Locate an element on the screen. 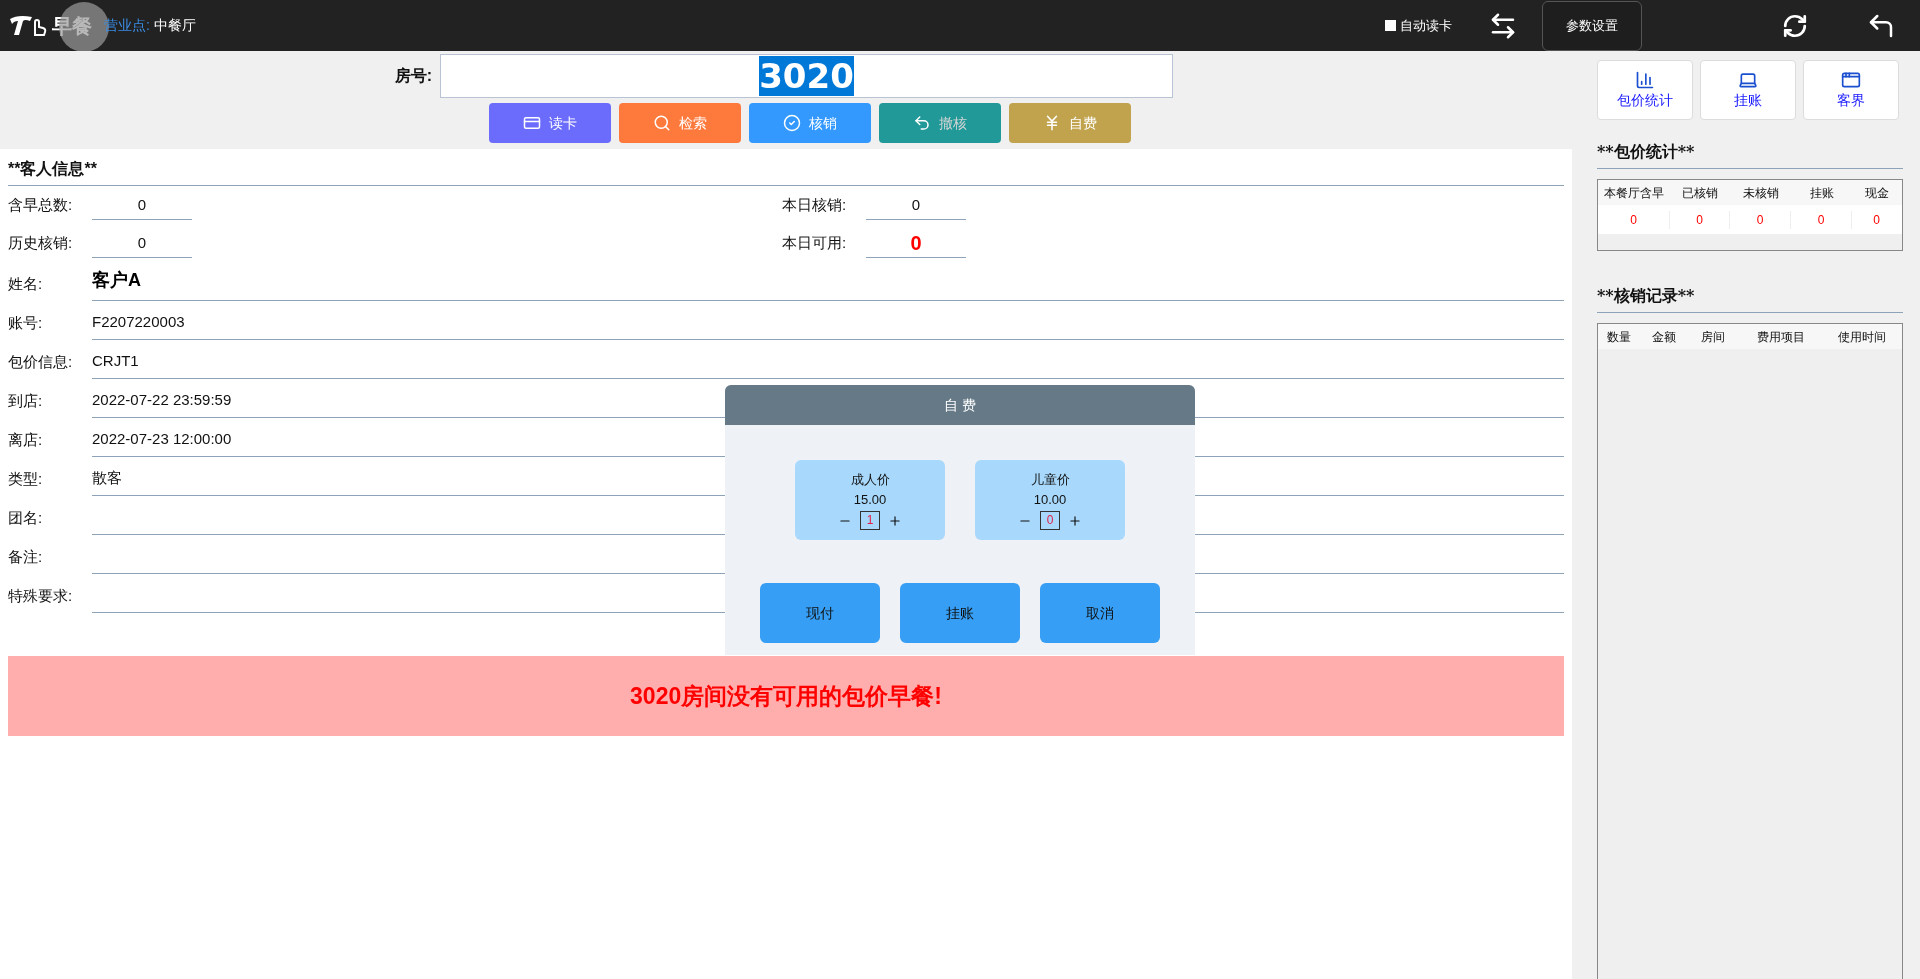  column-header: 房间 is located at coordinates (1713, 337).